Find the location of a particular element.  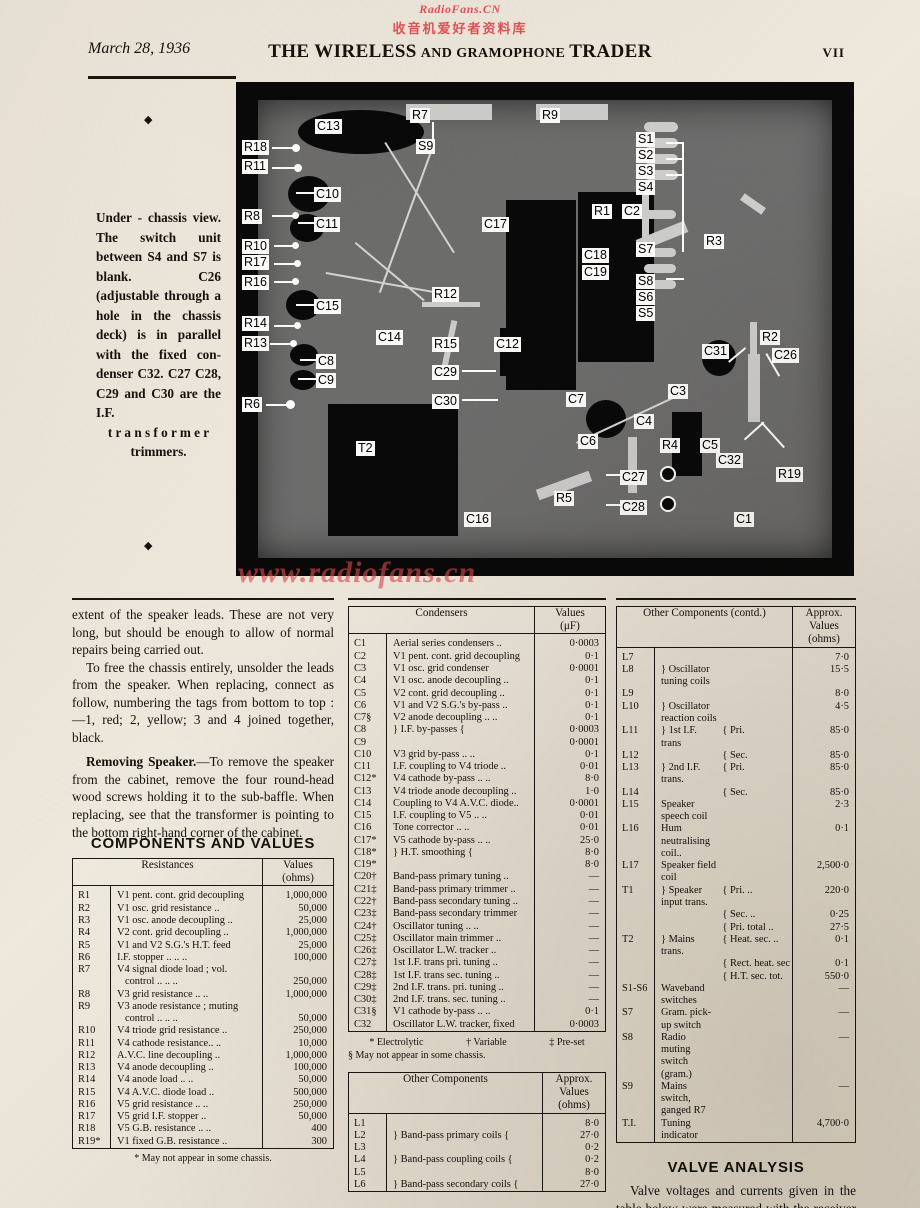

table-row: C13 V4 triode anode decoupling .. 1·0 is located at coordinates (477, 791).